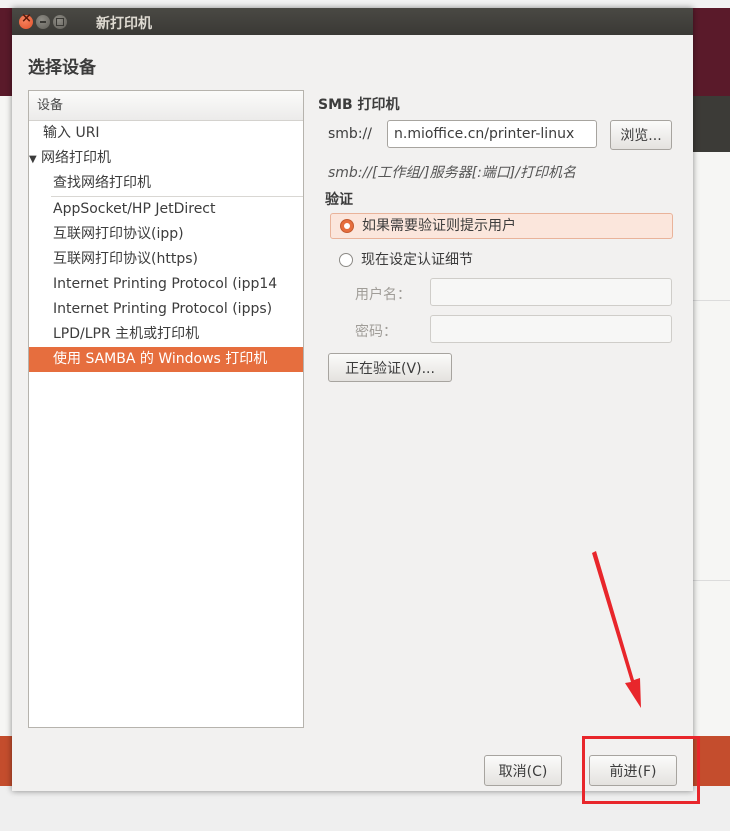  I want to click on annotation-arrow-icon, so click(616, 629).